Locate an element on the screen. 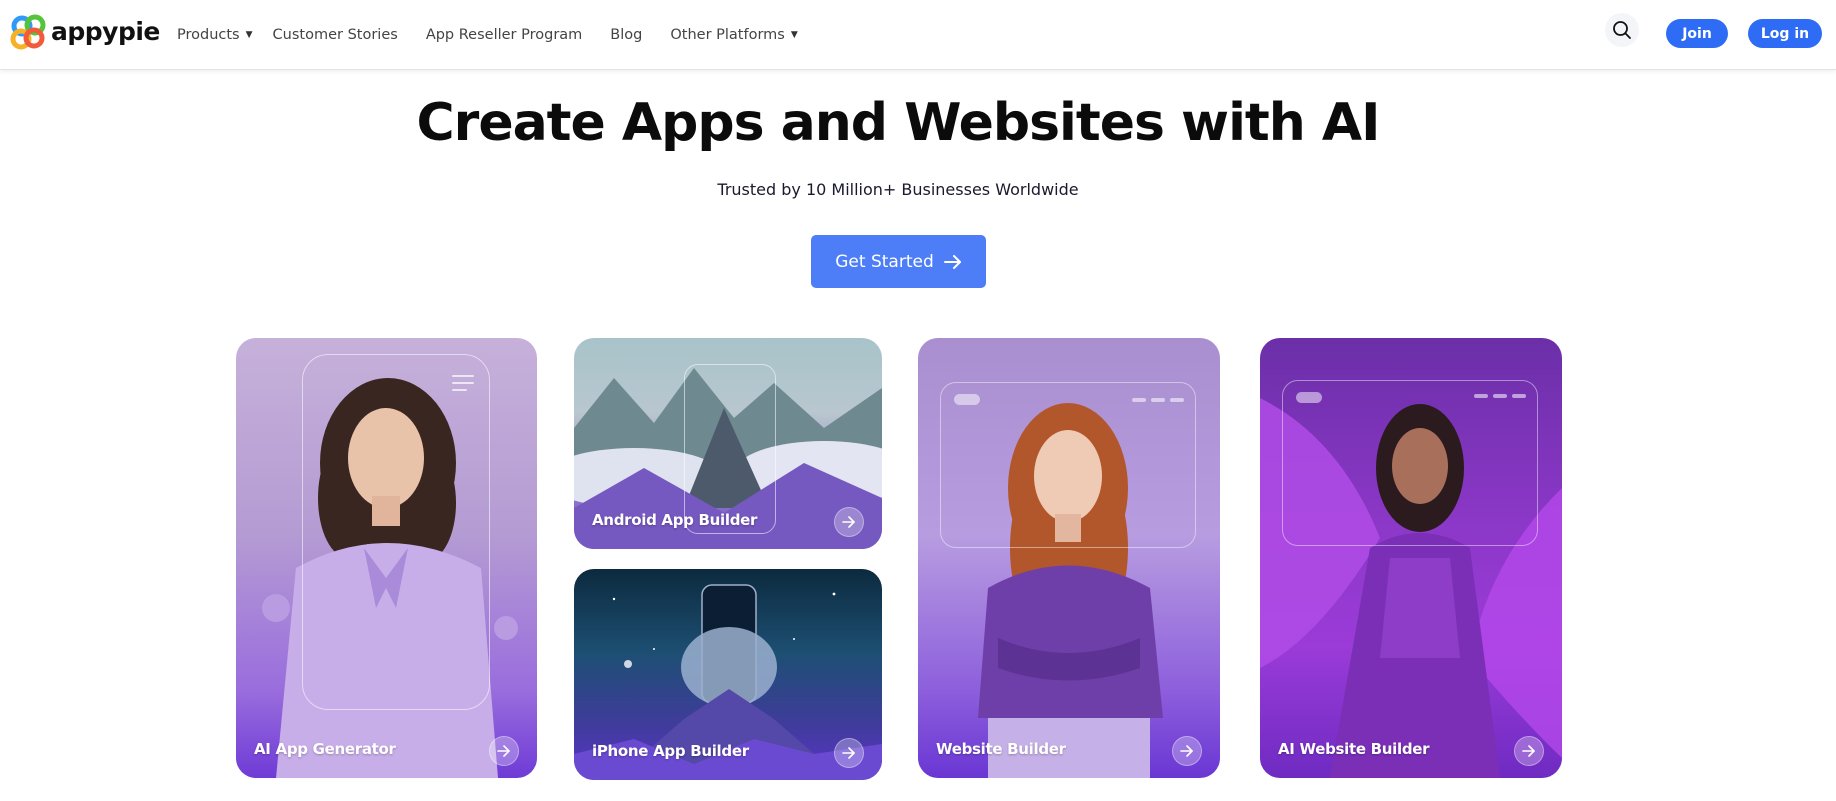 Image resolution: width=1836 pixels, height=801 pixels. nav-app-reseller-label: App Reseller Program is located at coordinates (504, 35).